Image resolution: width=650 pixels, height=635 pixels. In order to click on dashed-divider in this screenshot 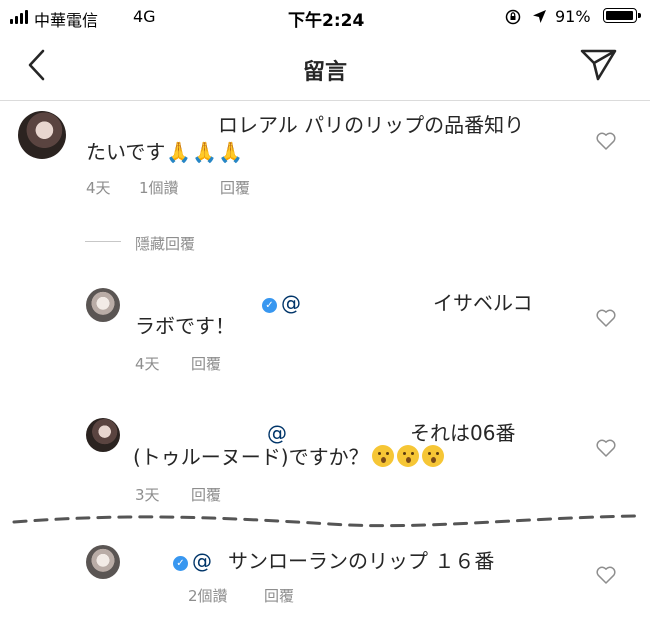, I will do `click(324, 521)`.